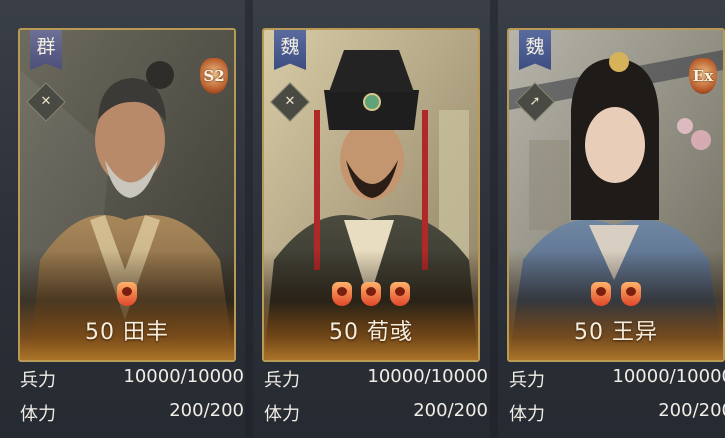 The height and width of the screenshot is (438, 725). I want to click on general-name-line: 50 田丰, so click(127, 330).